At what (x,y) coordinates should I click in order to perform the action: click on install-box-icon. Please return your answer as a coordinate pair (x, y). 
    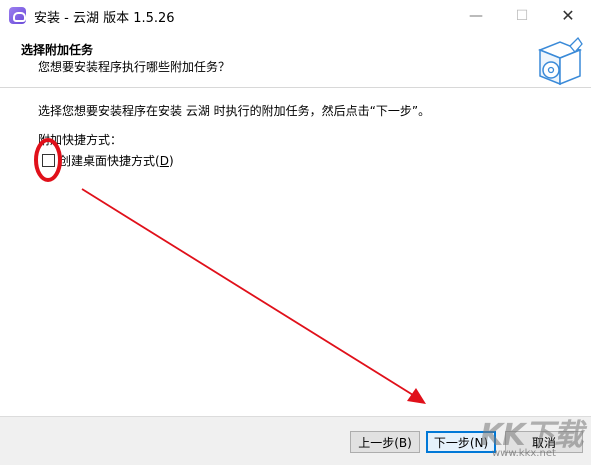
    Looking at the image, I should click on (560, 61).